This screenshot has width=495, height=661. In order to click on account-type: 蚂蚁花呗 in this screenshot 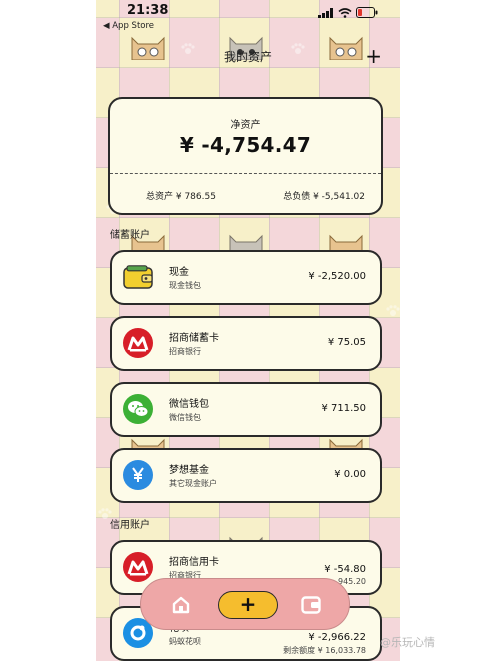, I will do `click(185, 641)`.